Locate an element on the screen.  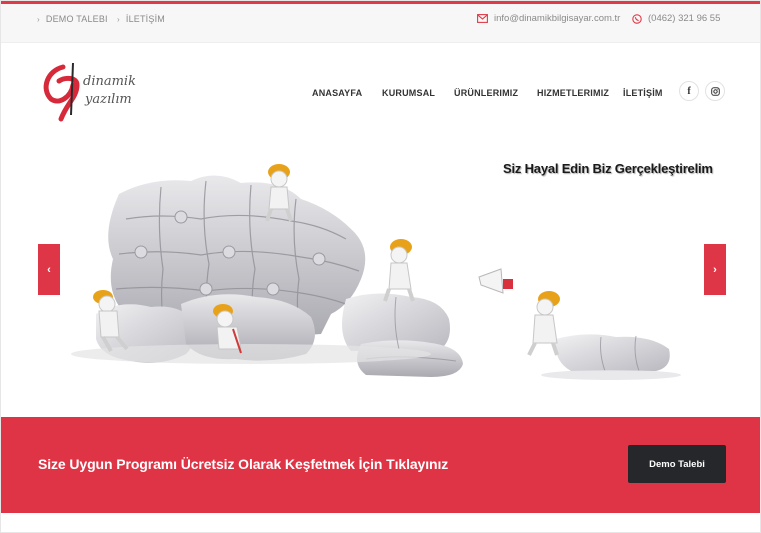
email-text: info@dinamikbilgisayar.com.tr is located at coordinates (557, 18).